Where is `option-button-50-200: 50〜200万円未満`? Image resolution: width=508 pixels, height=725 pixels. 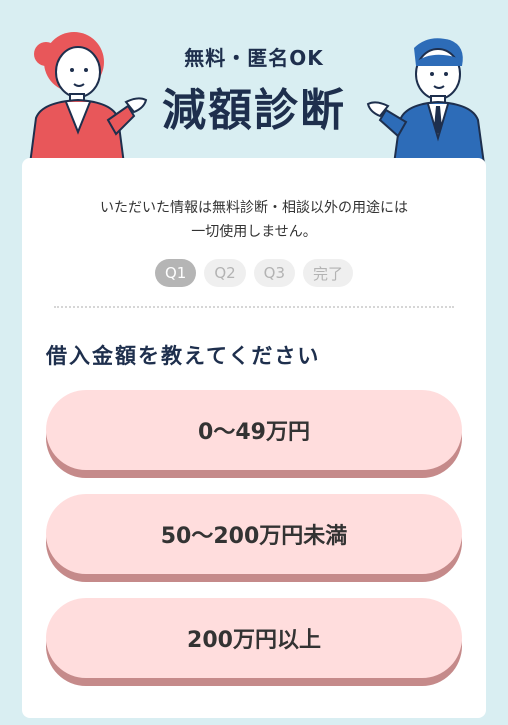
option-button-50-200: 50〜200万円未満 is located at coordinates (254, 534).